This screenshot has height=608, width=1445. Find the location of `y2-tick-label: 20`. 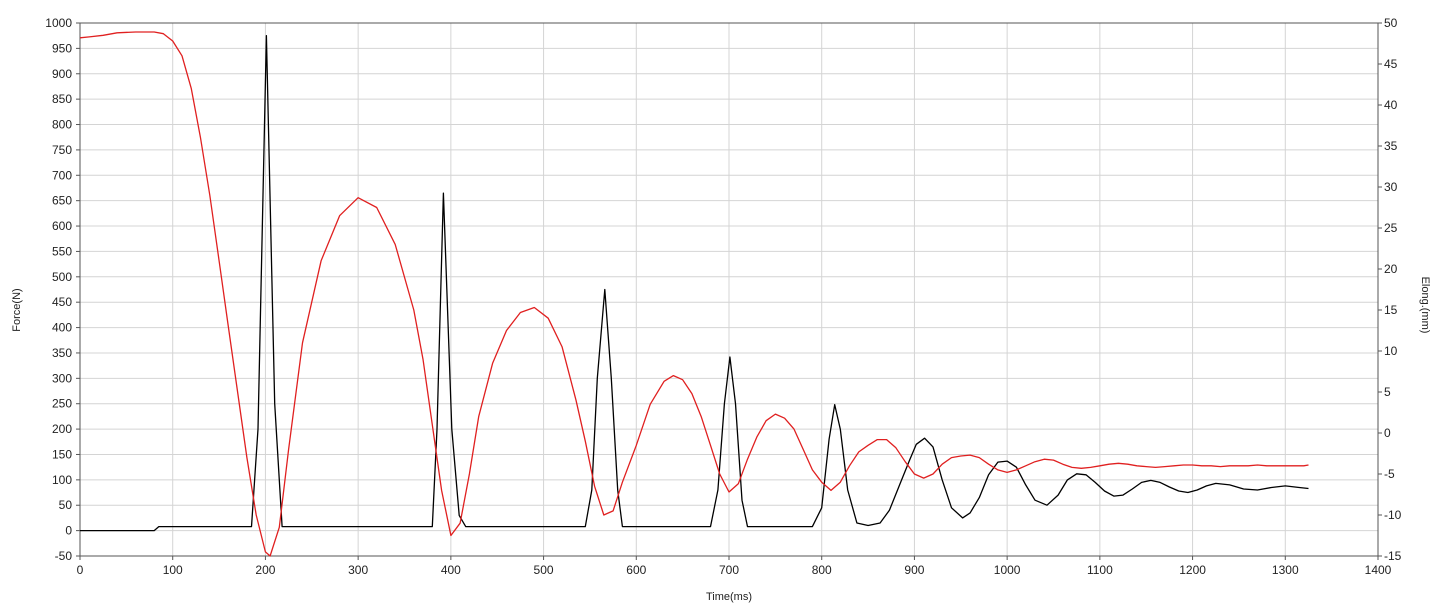

y2-tick-label: 20 is located at coordinates (1391, 269).